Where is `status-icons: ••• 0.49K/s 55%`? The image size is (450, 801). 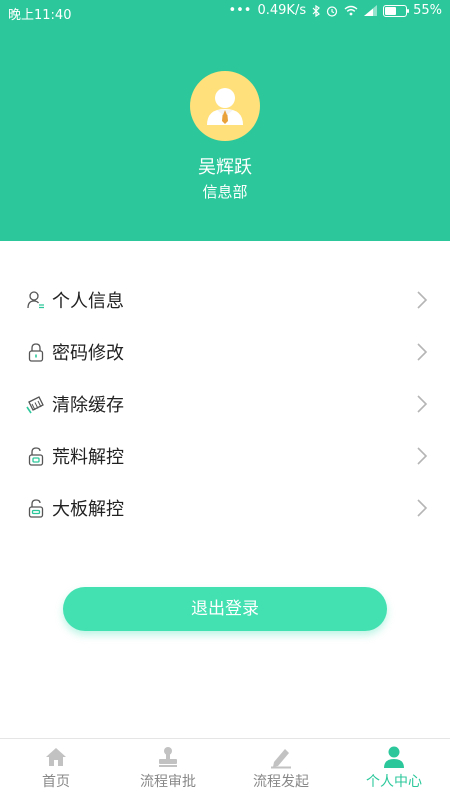 status-icons: ••• 0.49K/s 55% is located at coordinates (335, 10).